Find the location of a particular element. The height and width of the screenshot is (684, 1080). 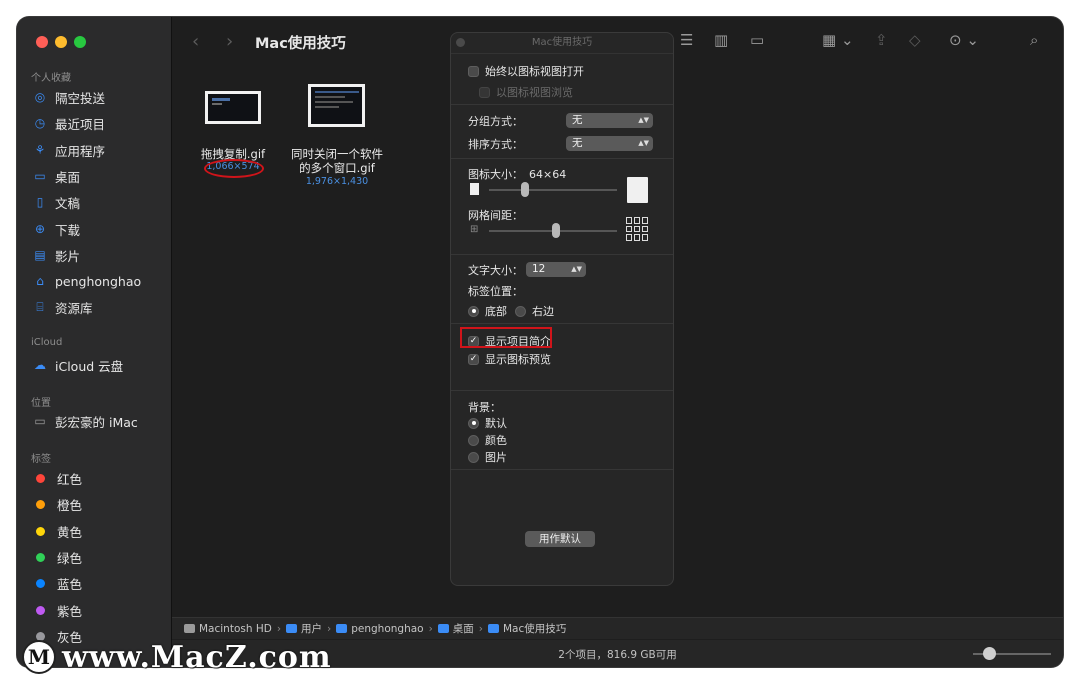

path-item-users: 用户 is located at coordinates (304, 628).